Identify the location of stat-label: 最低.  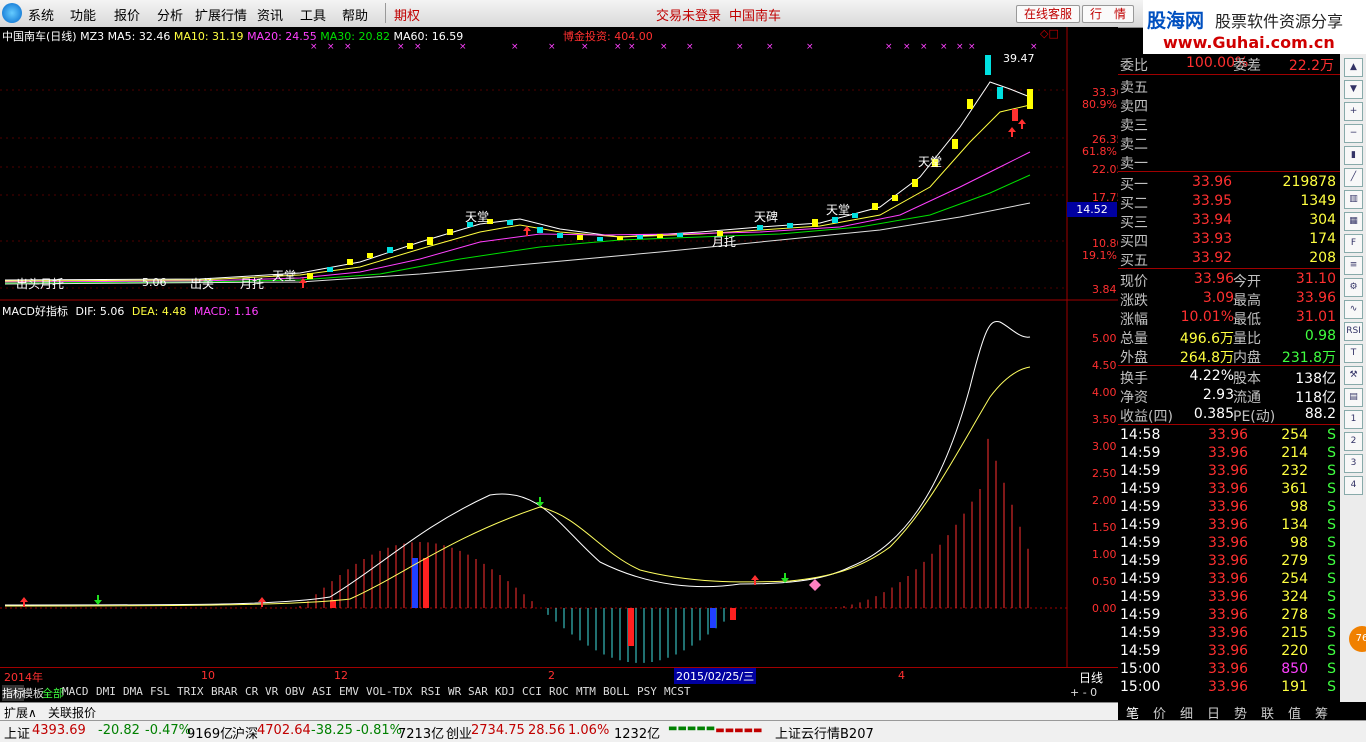
(1247, 320).